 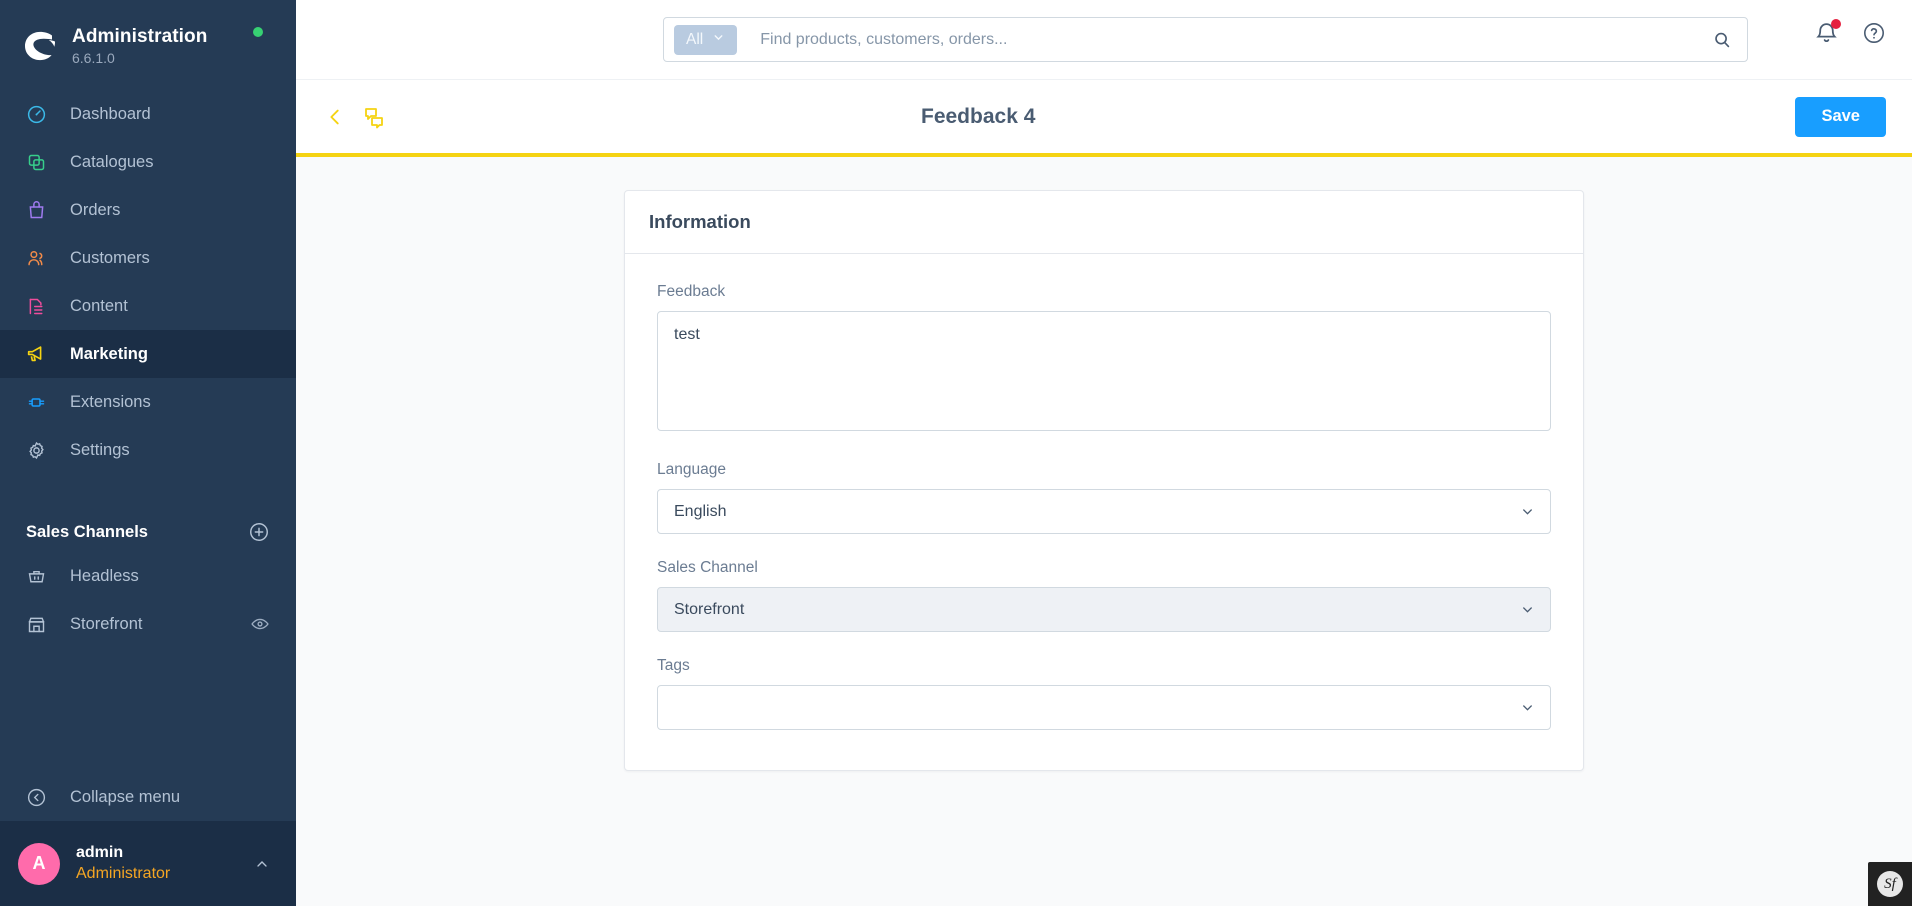 What do you see at coordinates (148, 624) in the screenshot?
I see `sidebar-item-storefront: Storefront` at bounding box center [148, 624].